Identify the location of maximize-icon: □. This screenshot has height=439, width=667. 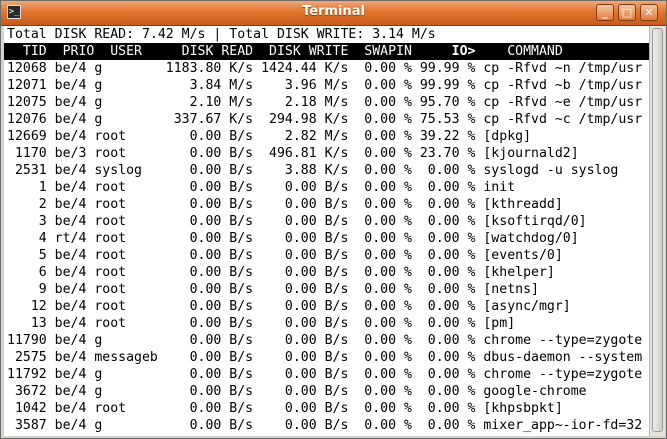
(627, 12).